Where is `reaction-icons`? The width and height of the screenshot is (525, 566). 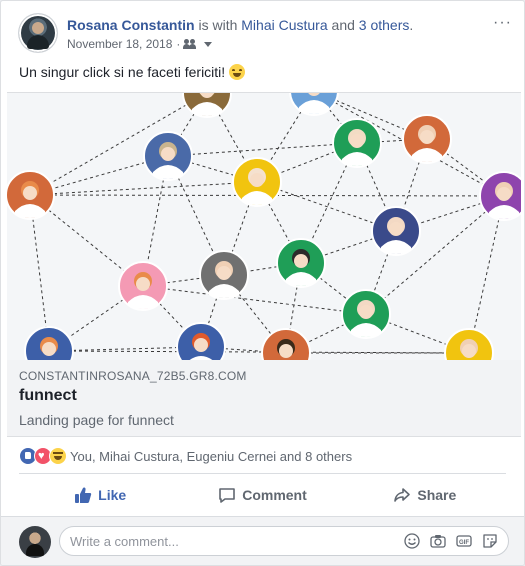
reaction-icons is located at coordinates (43, 456).